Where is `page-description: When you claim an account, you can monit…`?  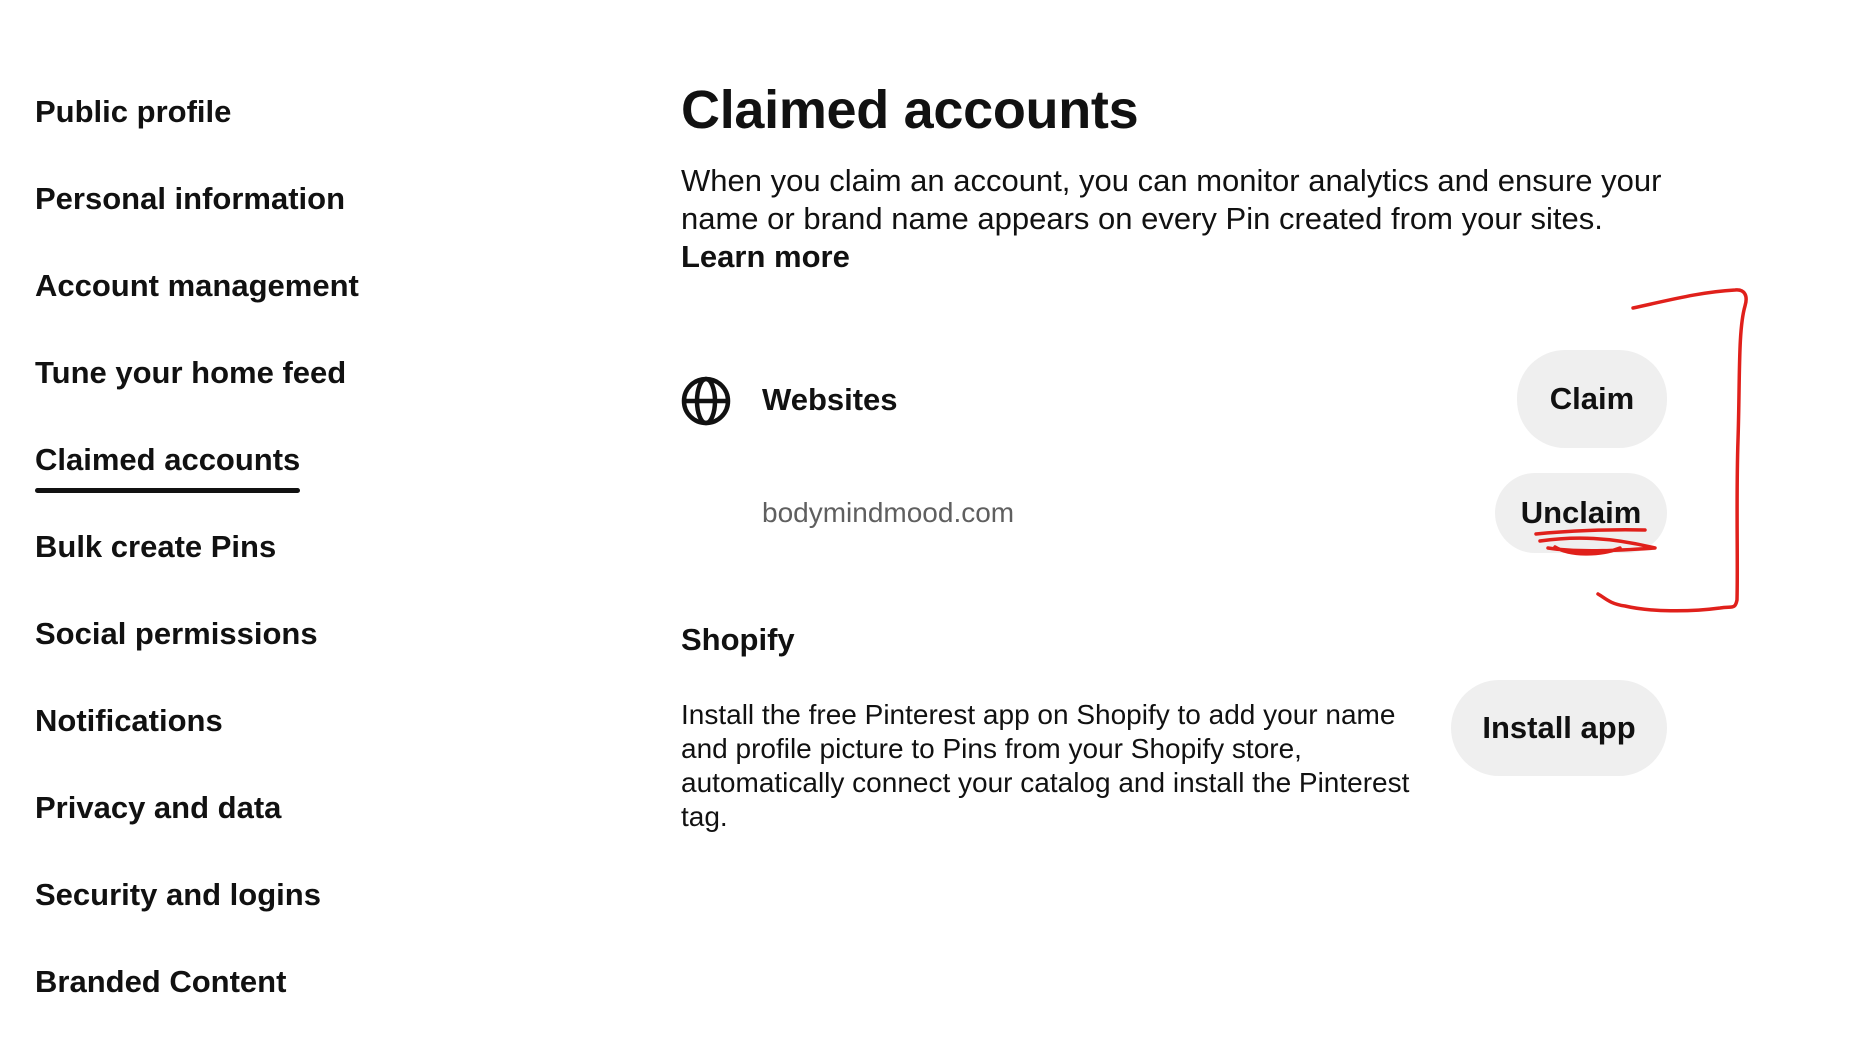 page-description: When you claim an account, you can monit… is located at coordinates (1181, 219).